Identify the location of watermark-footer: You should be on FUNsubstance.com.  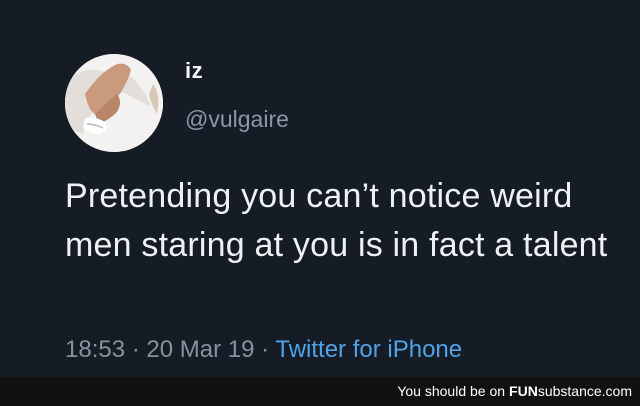
(320, 391).